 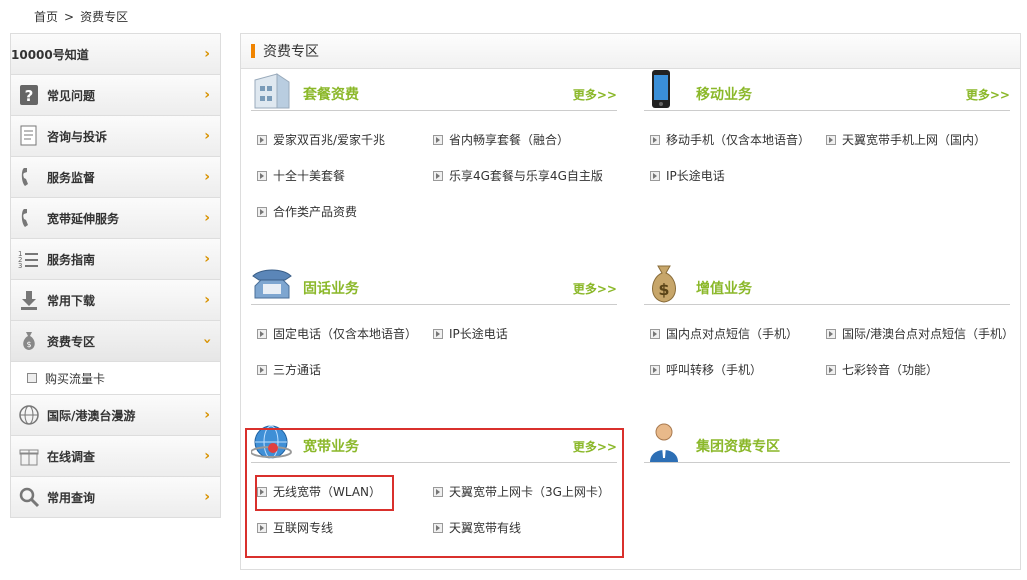 What do you see at coordinates (71, 497) in the screenshot?
I see `sidebar-item-label: 常用查询` at bounding box center [71, 497].